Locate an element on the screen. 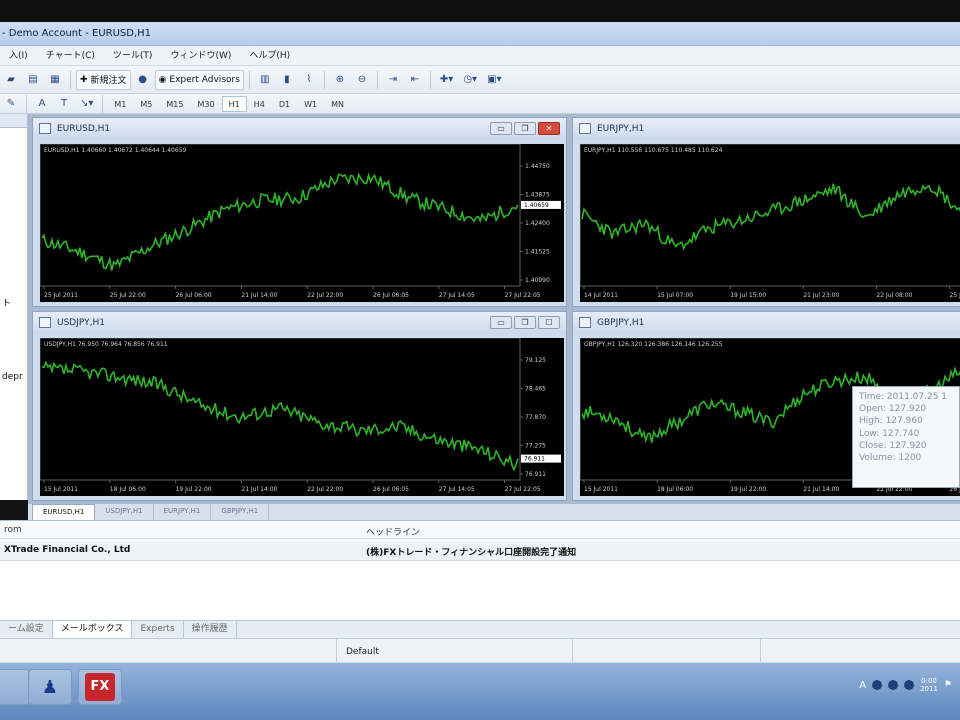 The width and height of the screenshot is (960, 720). menu-item-chart: チャート(C) is located at coordinates (70, 55).